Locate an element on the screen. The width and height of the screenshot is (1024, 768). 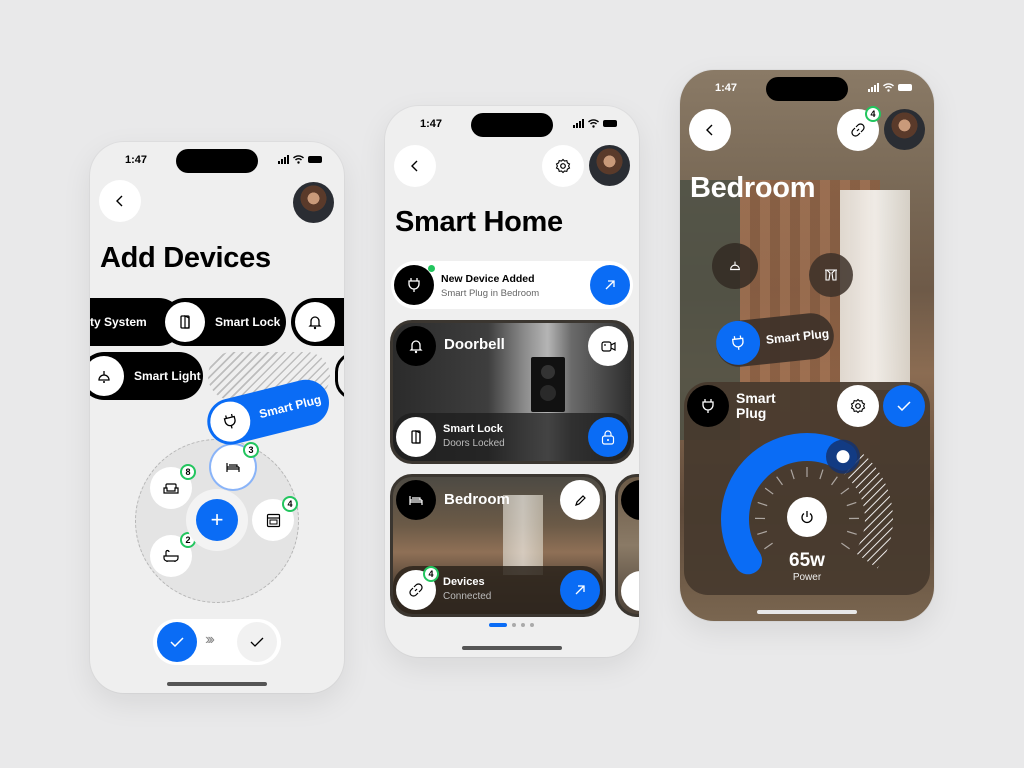
category-pill-smart-lock: Smart Lock is located at coordinates (223, 322).